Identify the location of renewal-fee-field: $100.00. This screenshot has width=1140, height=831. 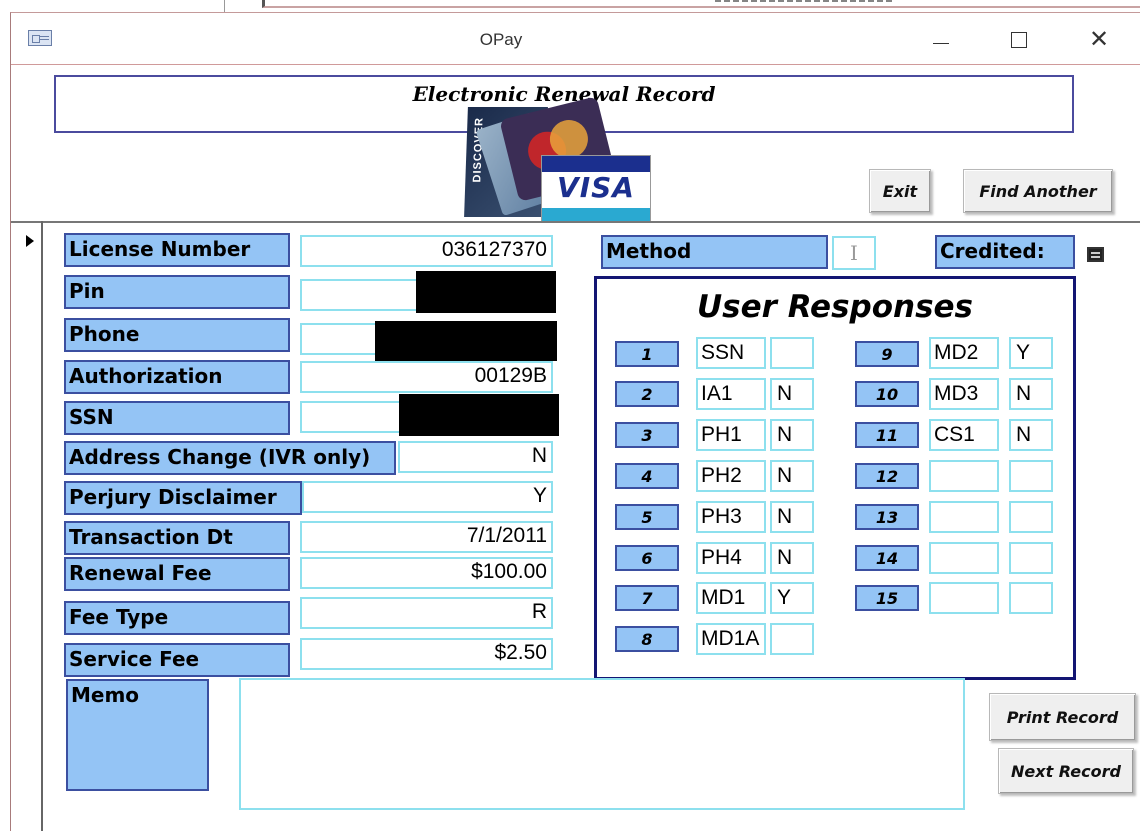
(426, 573).